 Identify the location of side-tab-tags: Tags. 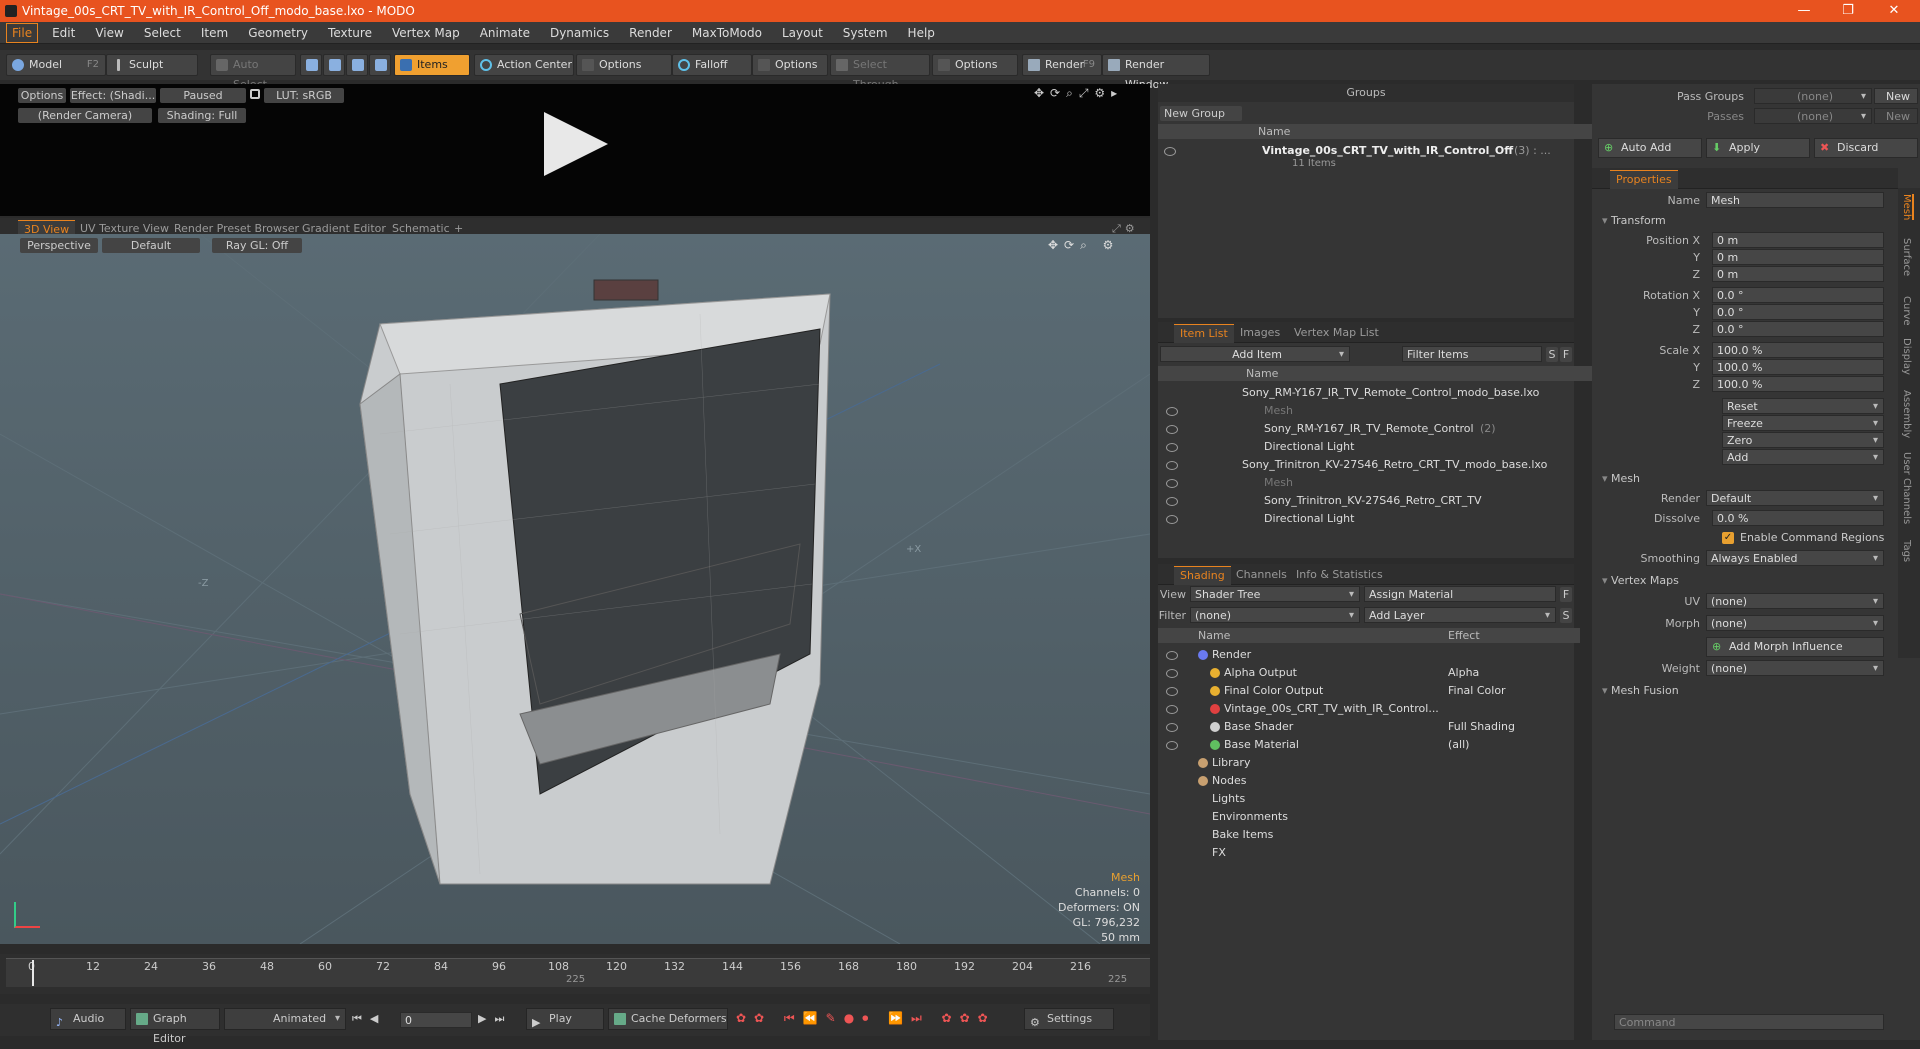
(1906, 551).